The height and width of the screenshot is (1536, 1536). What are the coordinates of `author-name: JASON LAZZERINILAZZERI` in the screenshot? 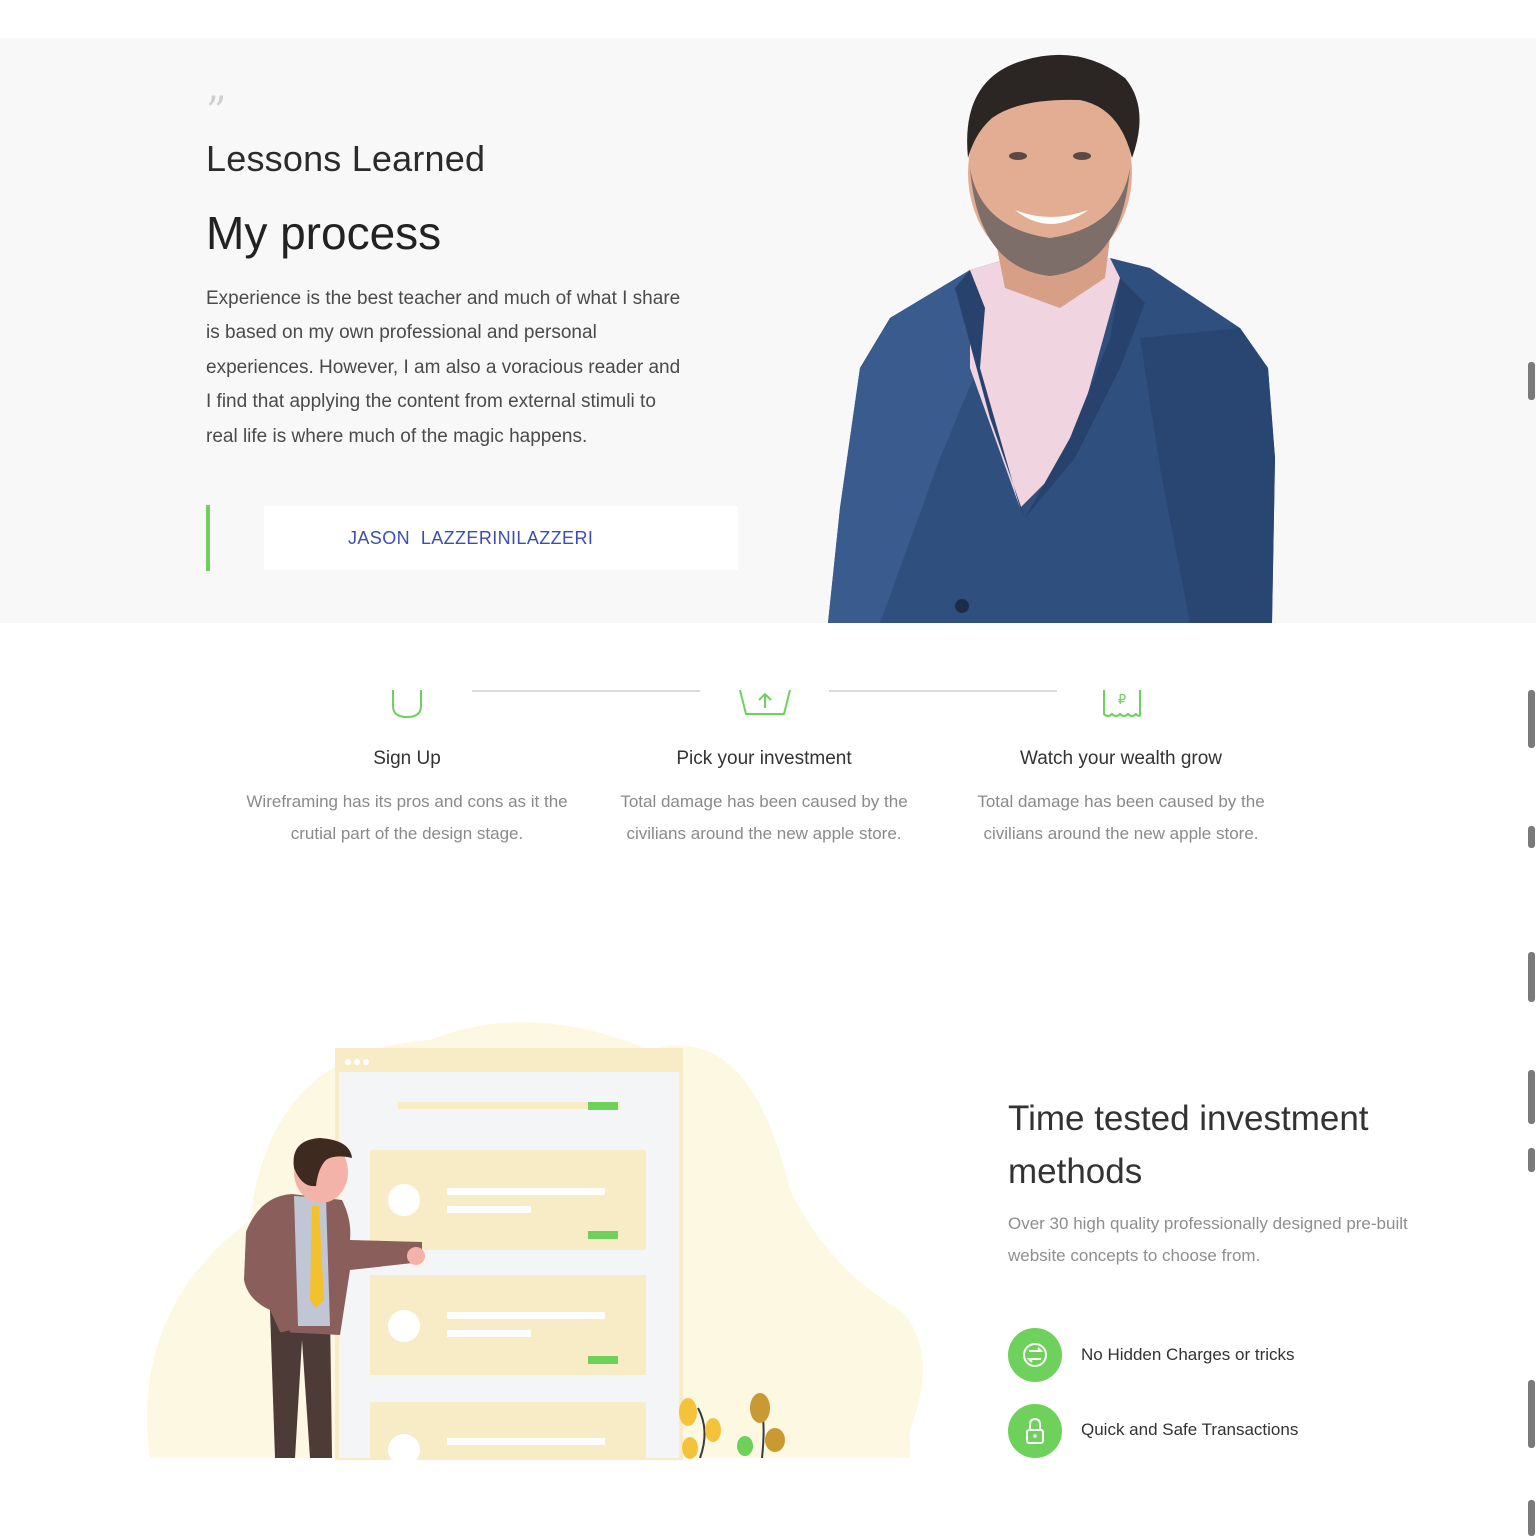 It's located at (471, 538).